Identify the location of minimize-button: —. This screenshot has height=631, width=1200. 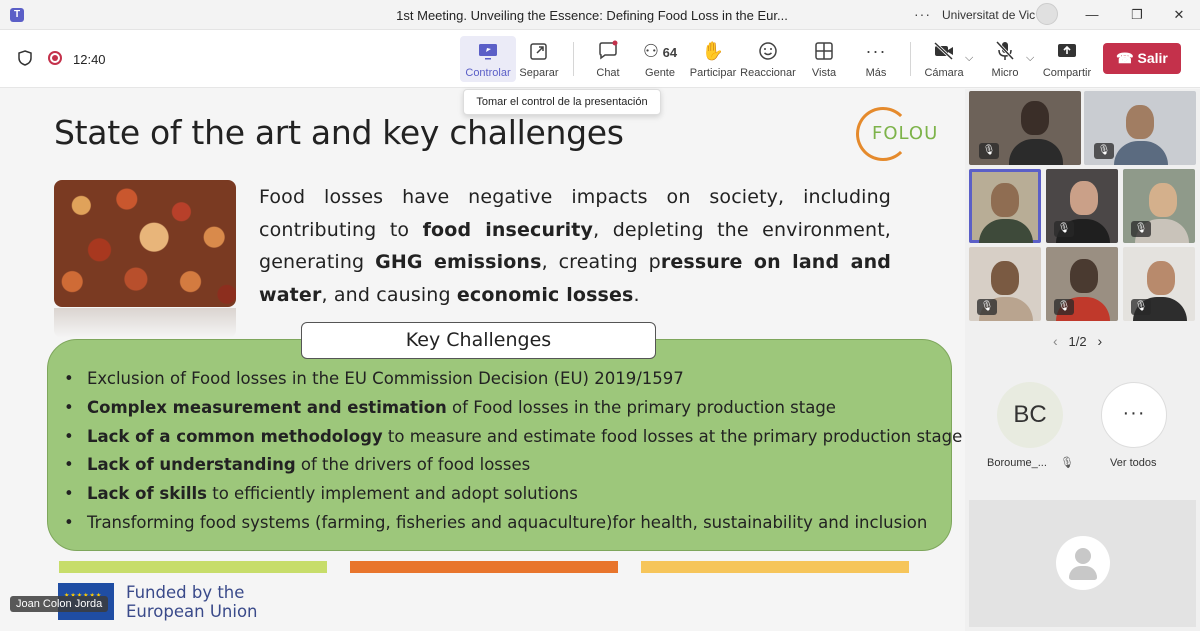
(1092, 15).